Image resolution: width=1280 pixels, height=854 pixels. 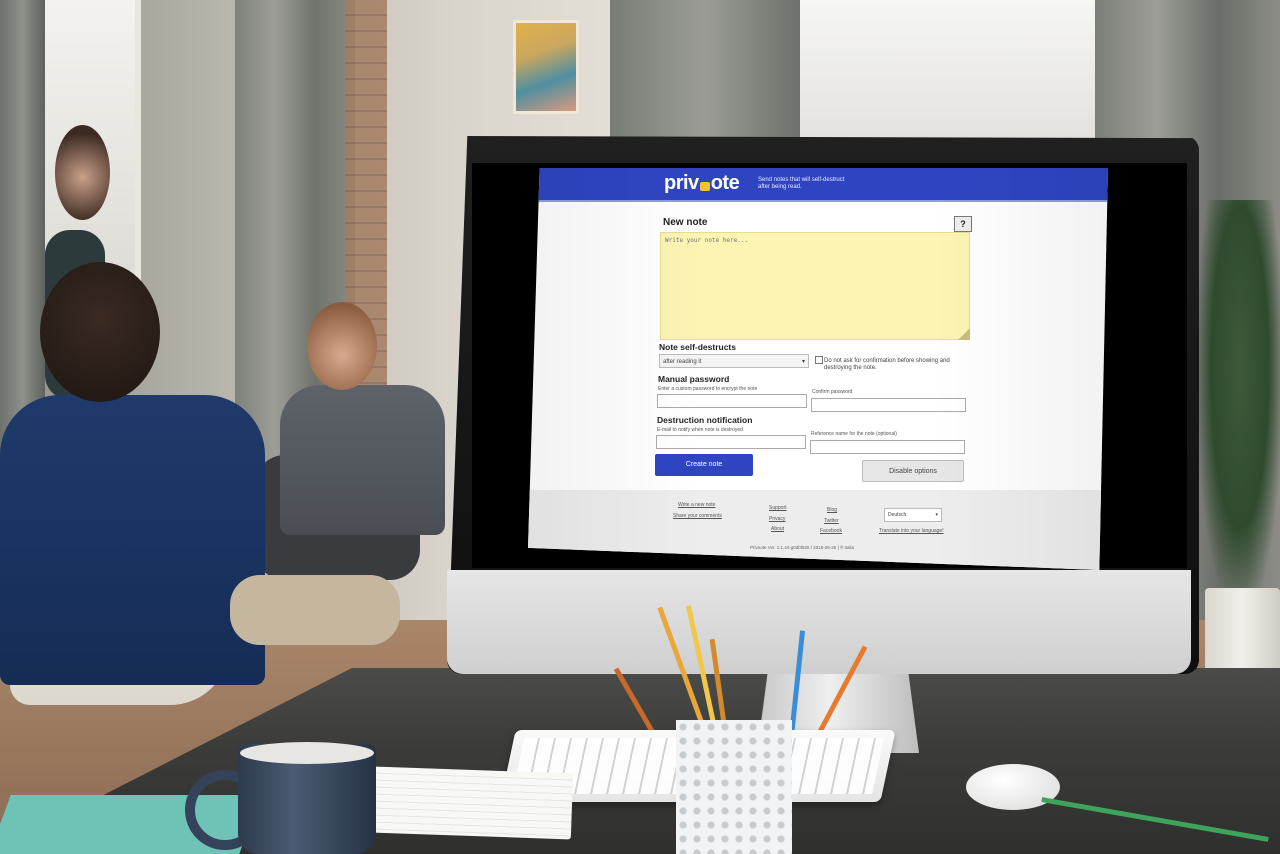 What do you see at coordinates (831, 531) in the screenshot?
I see `footer-link-facebook: Facebook` at bounding box center [831, 531].